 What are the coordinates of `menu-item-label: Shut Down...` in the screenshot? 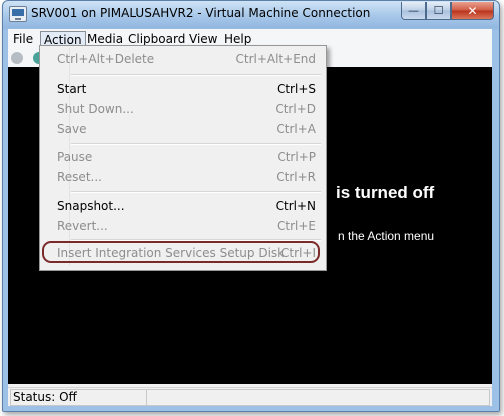 It's located at (95, 109).